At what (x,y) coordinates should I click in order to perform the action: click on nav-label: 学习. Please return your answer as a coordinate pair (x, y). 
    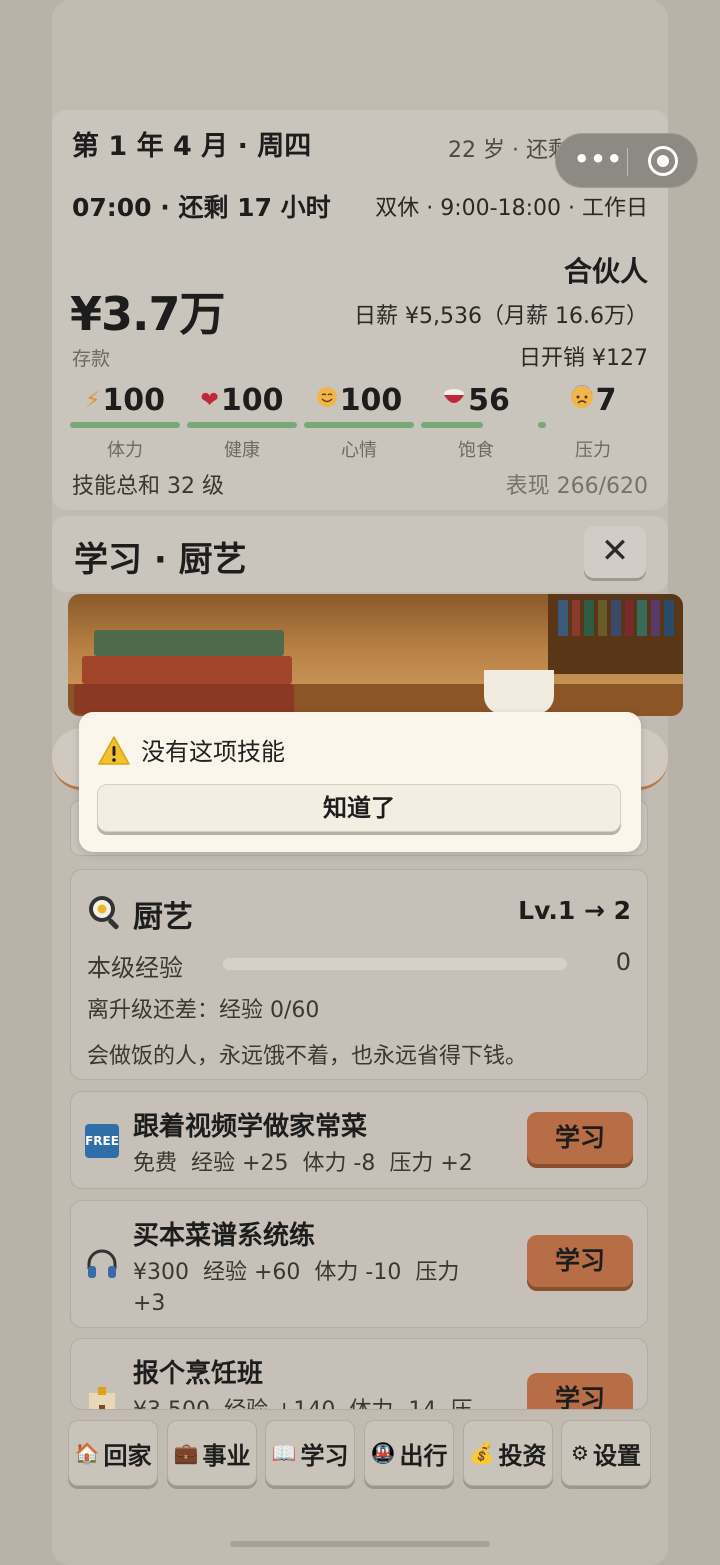
    Looking at the image, I should click on (324, 1455).